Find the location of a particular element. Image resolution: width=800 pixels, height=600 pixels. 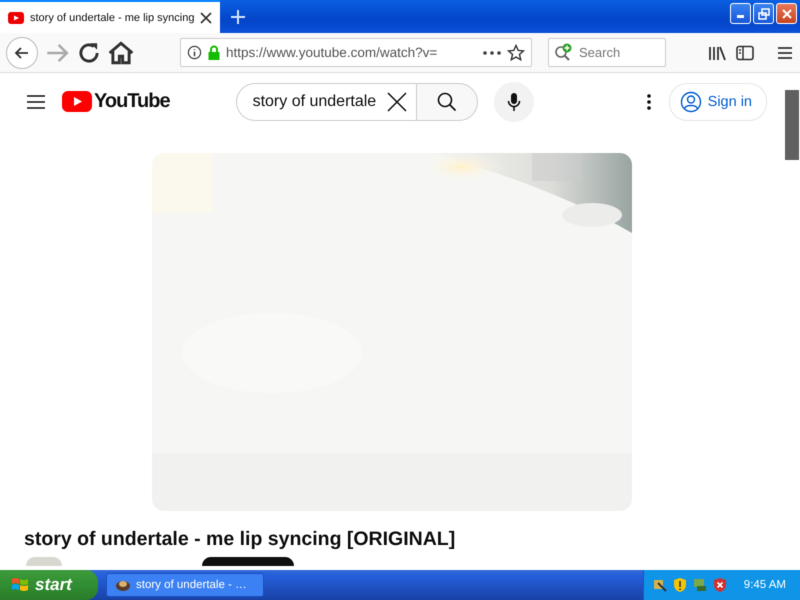

app-icon is located at coordinates (123, 585).